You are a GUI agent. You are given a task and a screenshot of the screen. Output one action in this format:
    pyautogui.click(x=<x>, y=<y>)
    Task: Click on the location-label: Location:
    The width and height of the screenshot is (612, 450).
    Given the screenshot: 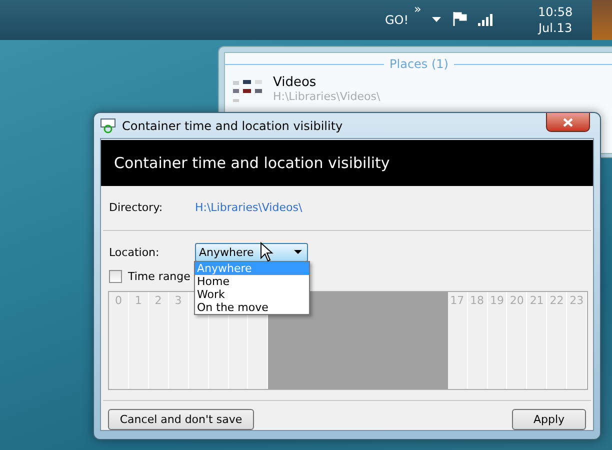 What is the action you would take?
    pyautogui.click(x=134, y=252)
    